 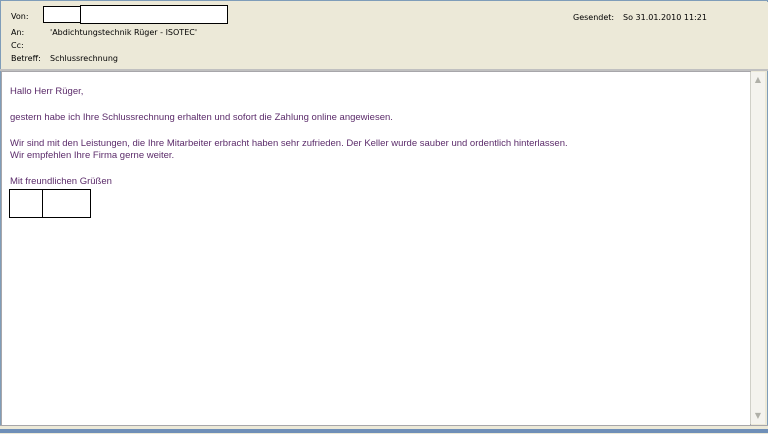 I want to click on from-label: Von:, so click(x=20, y=16).